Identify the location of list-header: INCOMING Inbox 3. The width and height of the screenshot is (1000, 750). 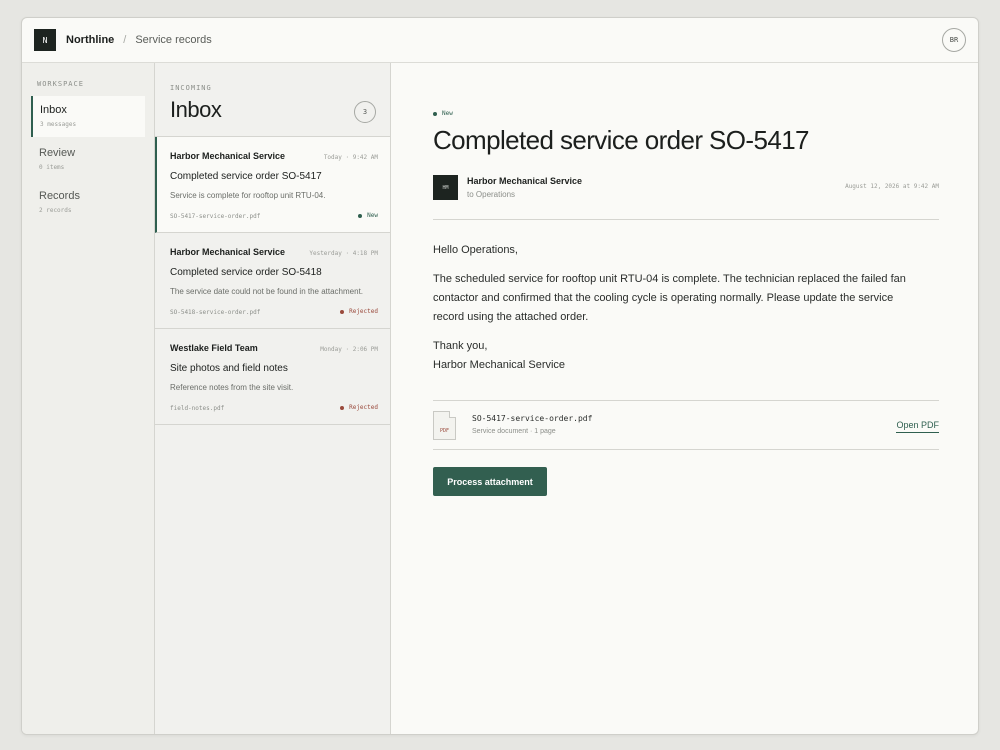
(272, 100).